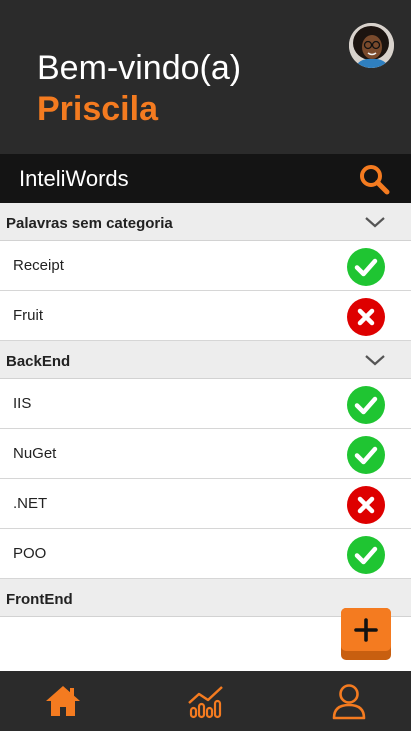 This screenshot has width=411, height=731. Describe the element at coordinates (205, 316) in the screenshot. I see `list-item: Fruit` at that location.